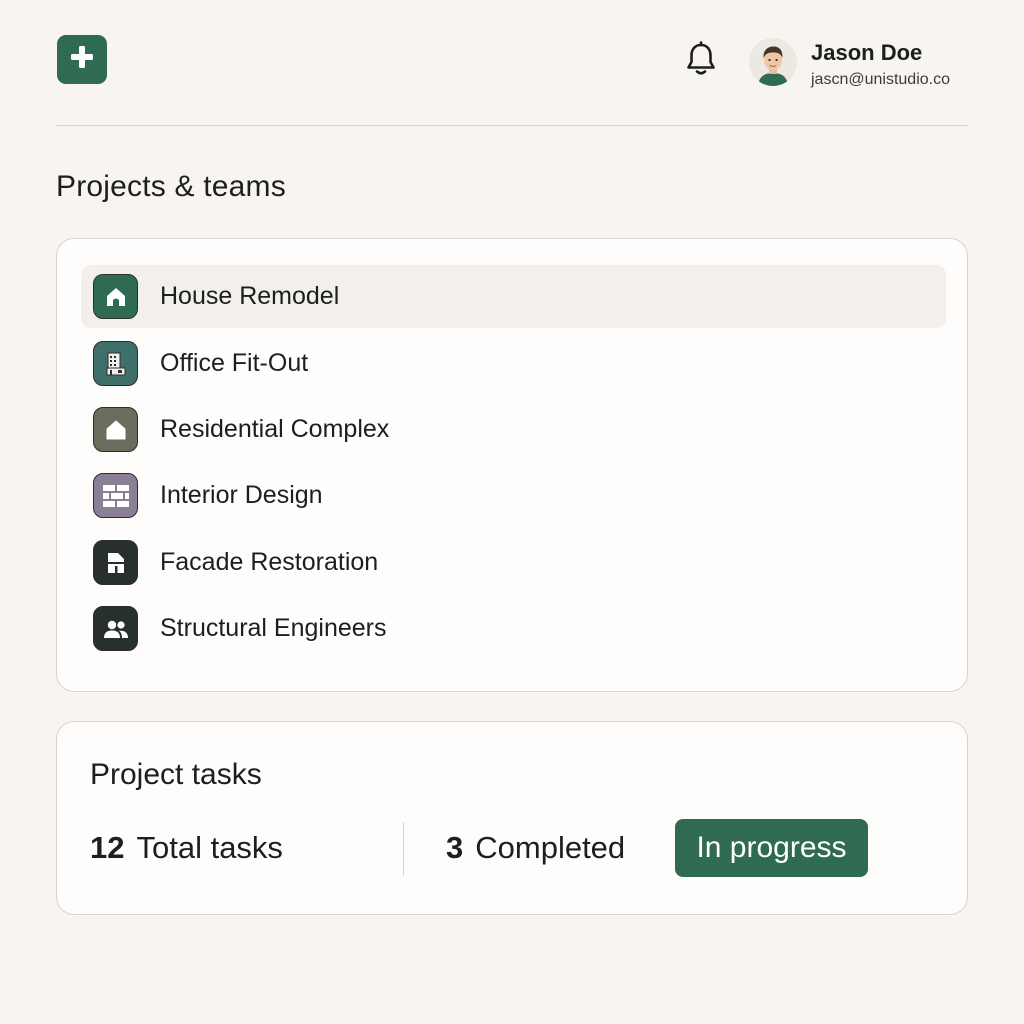 Image resolution: width=1024 pixels, height=1024 pixels. I want to click on completed-tasks-count: 3, so click(455, 847).